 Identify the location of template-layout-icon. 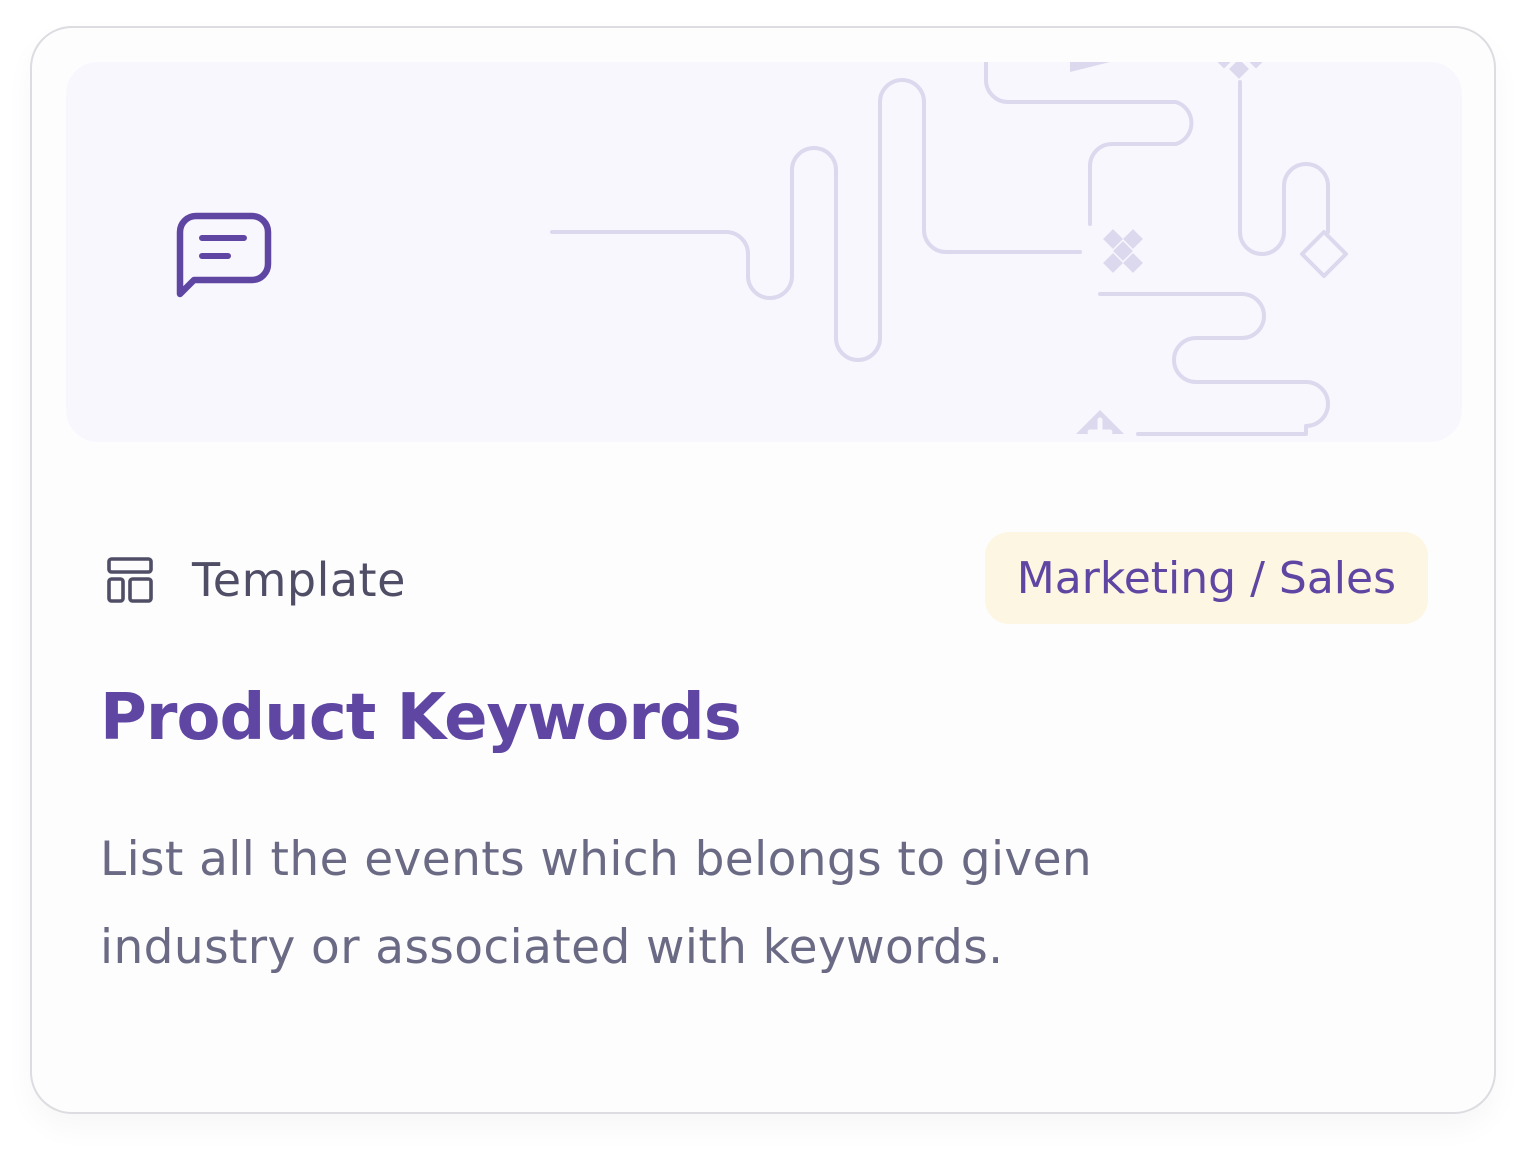
(130, 580).